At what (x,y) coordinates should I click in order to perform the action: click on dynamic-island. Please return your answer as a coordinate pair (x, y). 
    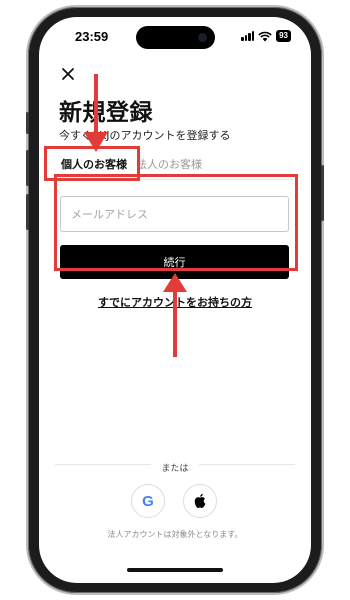
    Looking at the image, I should click on (175, 37).